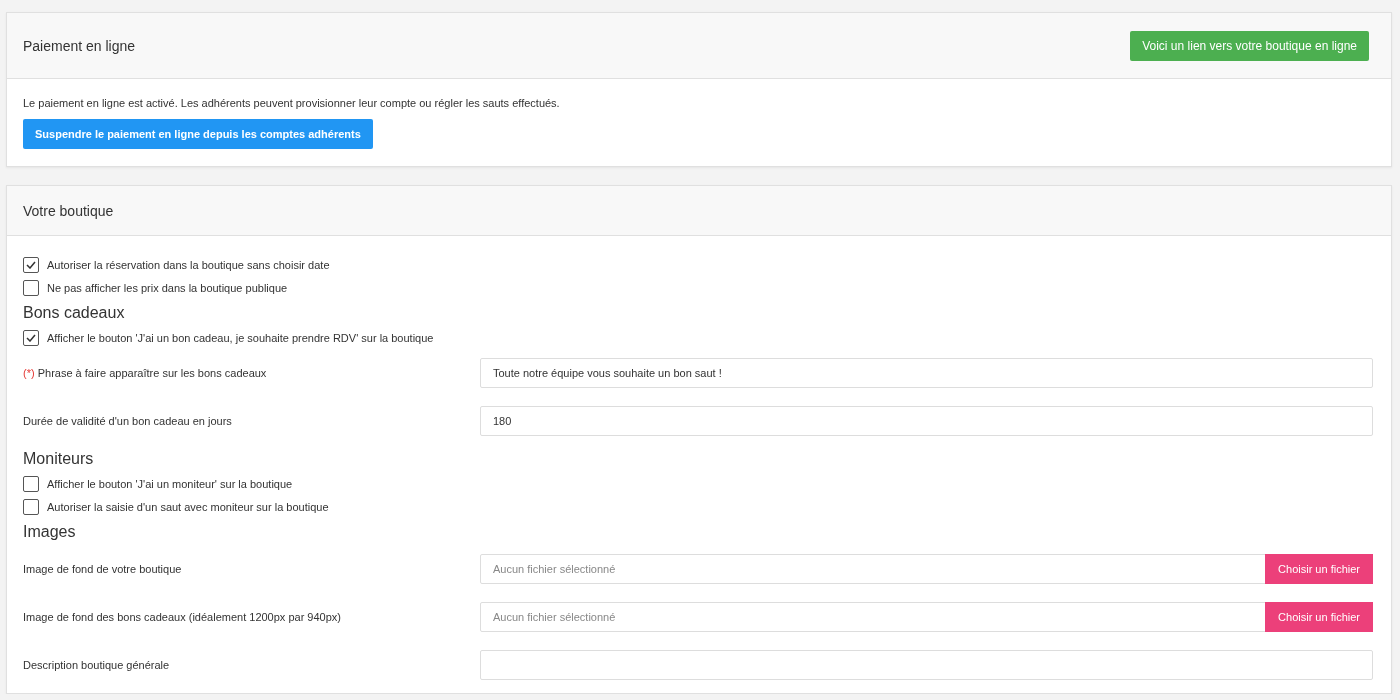 The height and width of the screenshot is (700, 1400). Describe the element at coordinates (145, 373) in the screenshot. I see `field-label: (*) Phrase à faire apparaître sur les bons cadeaux` at that location.